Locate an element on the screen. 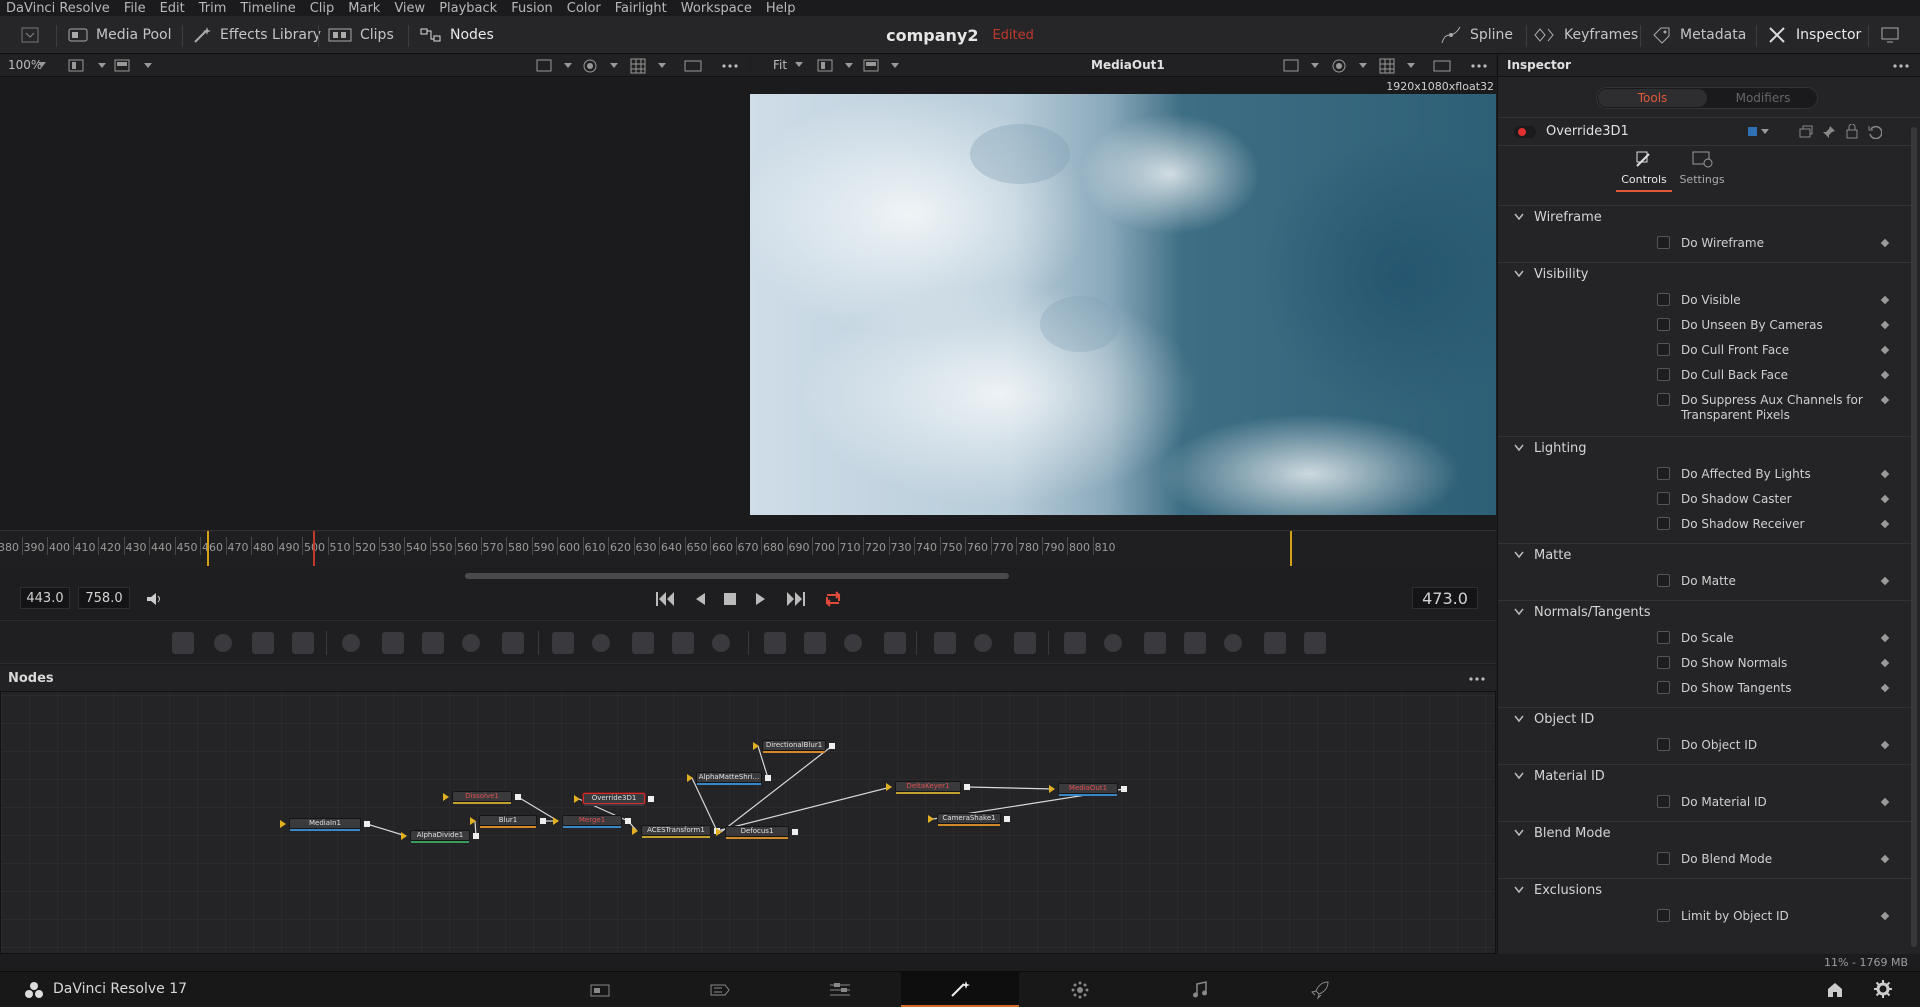 The image size is (1920, 1007). media-pool-button: Media Pool is located at coordinates (119, 35).